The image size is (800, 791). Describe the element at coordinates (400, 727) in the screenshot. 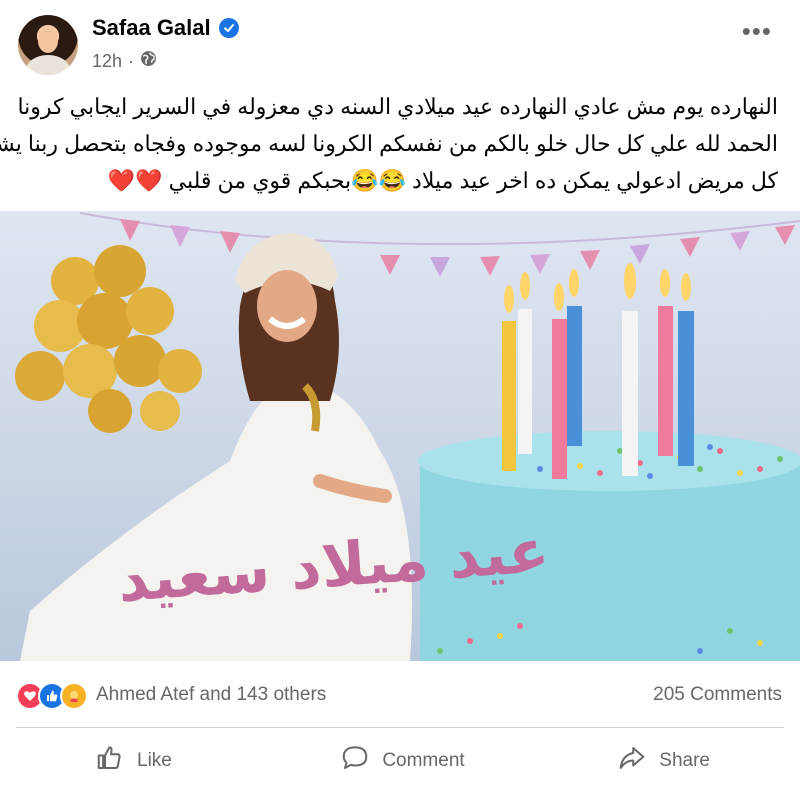

I see `divider` at that location.